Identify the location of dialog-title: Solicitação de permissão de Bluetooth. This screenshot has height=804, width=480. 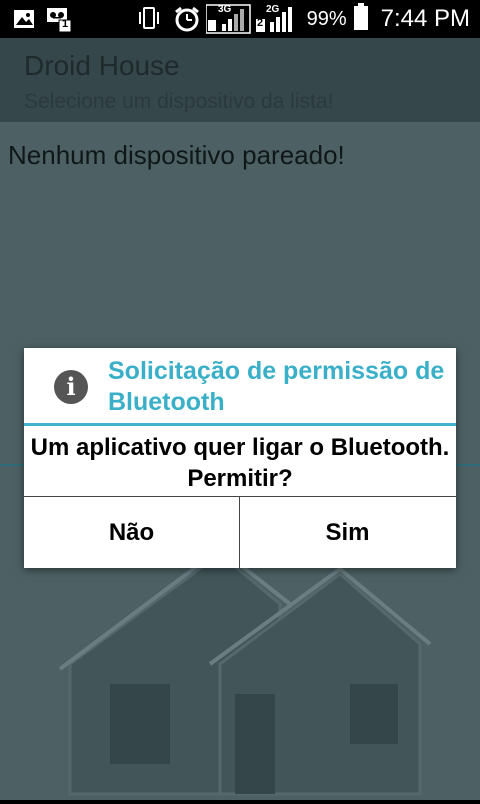
(276, 386).